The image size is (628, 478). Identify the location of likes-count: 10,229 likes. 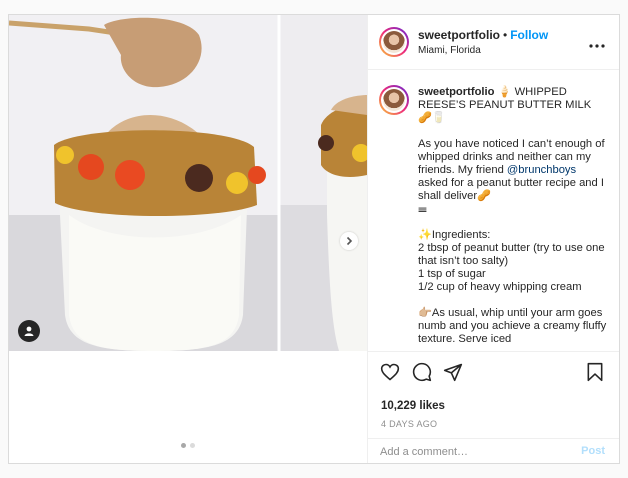
(413, 406).